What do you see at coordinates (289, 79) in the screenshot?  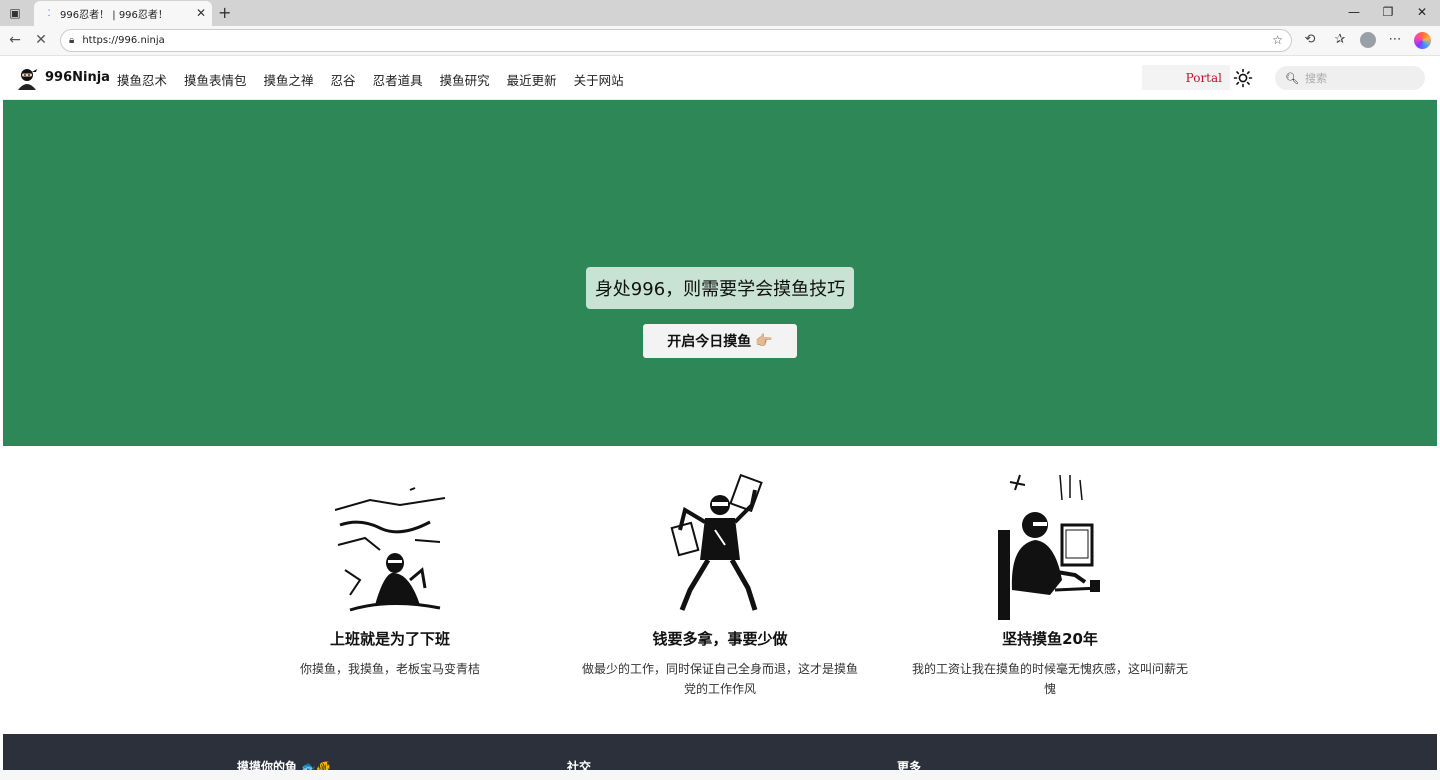 I see `nav-item-moyu-zen: 摸鱼之禅` at bounding box center [289, 79].